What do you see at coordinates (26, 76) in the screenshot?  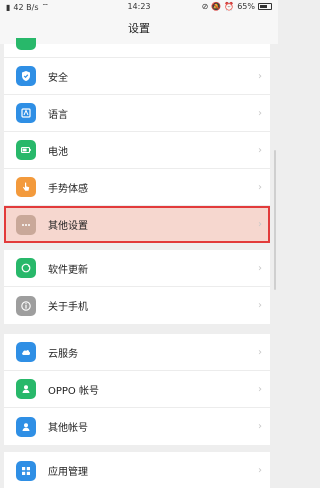 I see `shield-icon` at bounding box center [26, 76].